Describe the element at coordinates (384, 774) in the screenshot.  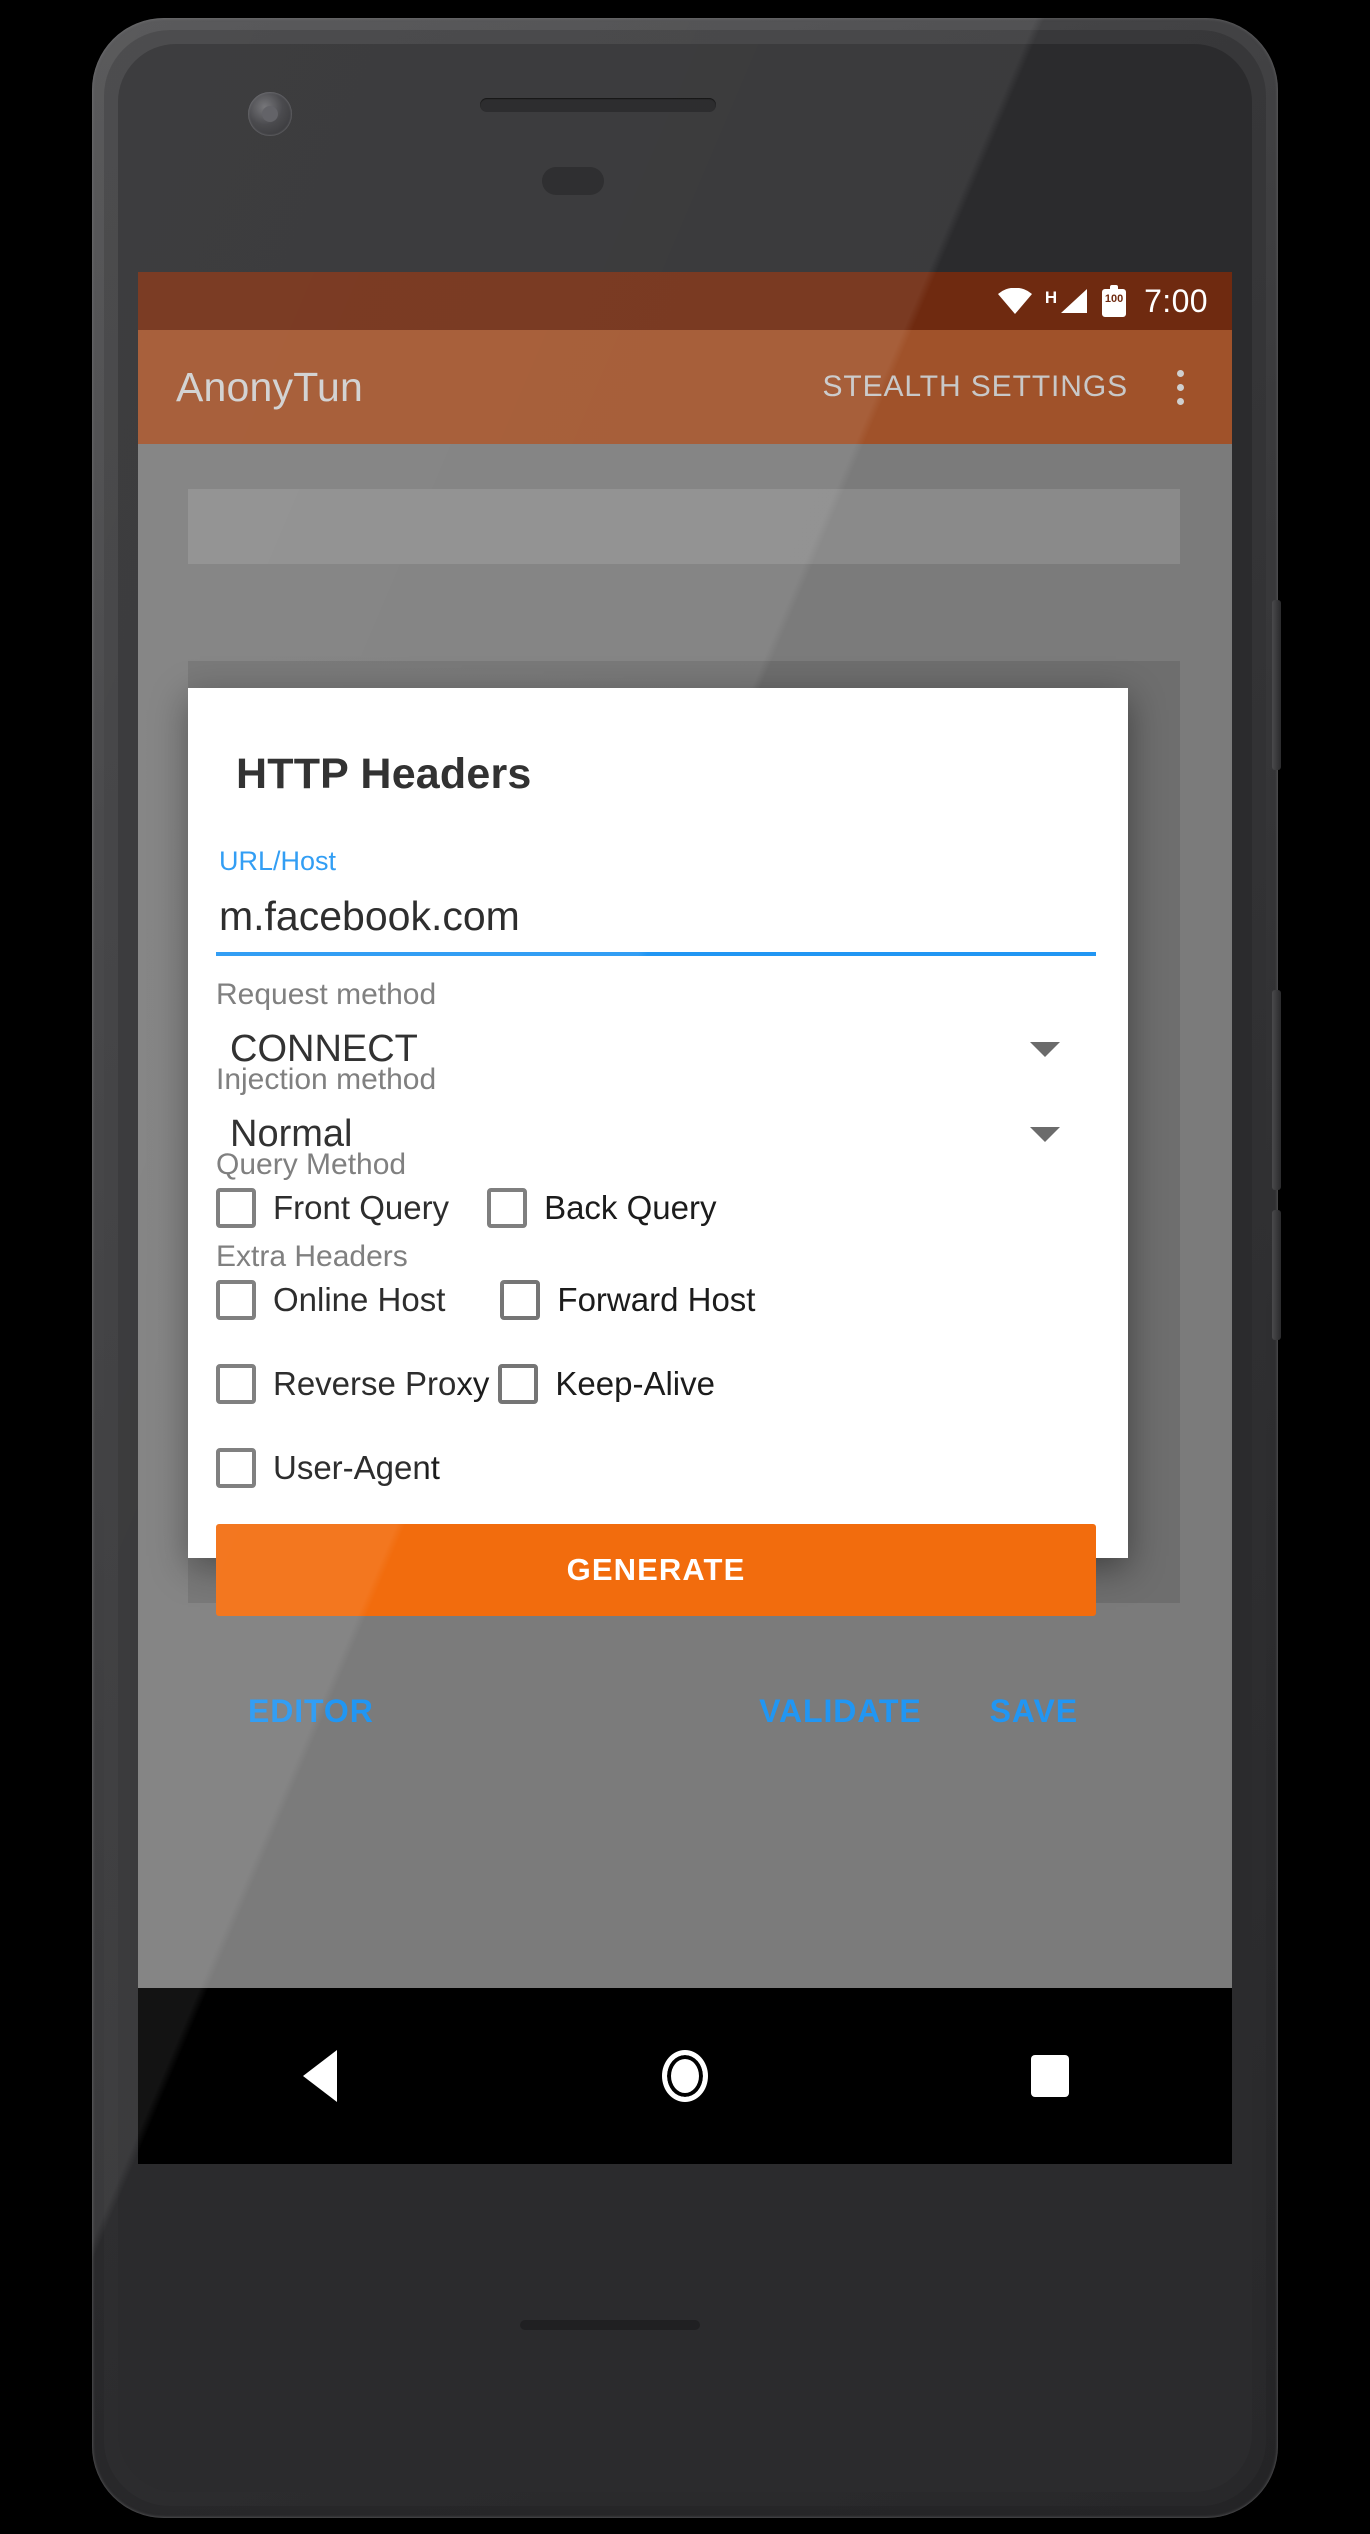
I see `dialog-title: HTTP Headers` at that location.